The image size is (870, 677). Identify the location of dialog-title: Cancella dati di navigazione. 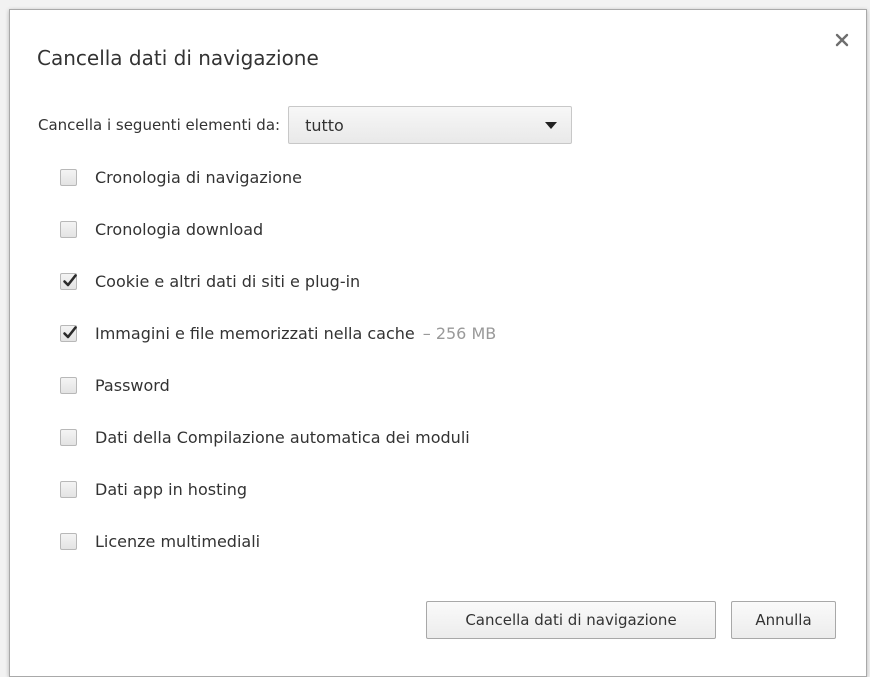
(178, 58).